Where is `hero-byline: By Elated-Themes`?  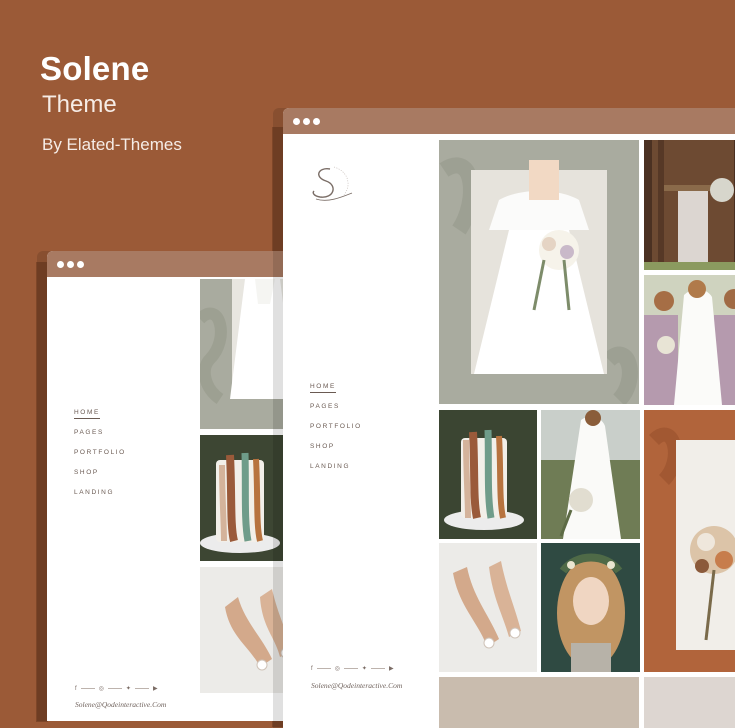
hero-byline: By Elated-Themes is located at coordinates (112, 144).